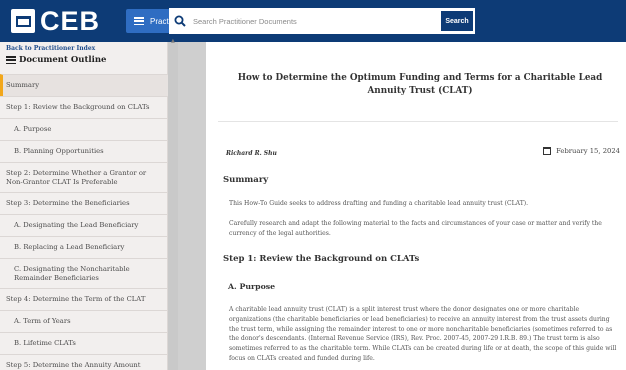 The height and width of the screenshot is (370, 626). I want to click on outline-item-step1: Step 1: Review the Background on CLATs, so click(84, 107).